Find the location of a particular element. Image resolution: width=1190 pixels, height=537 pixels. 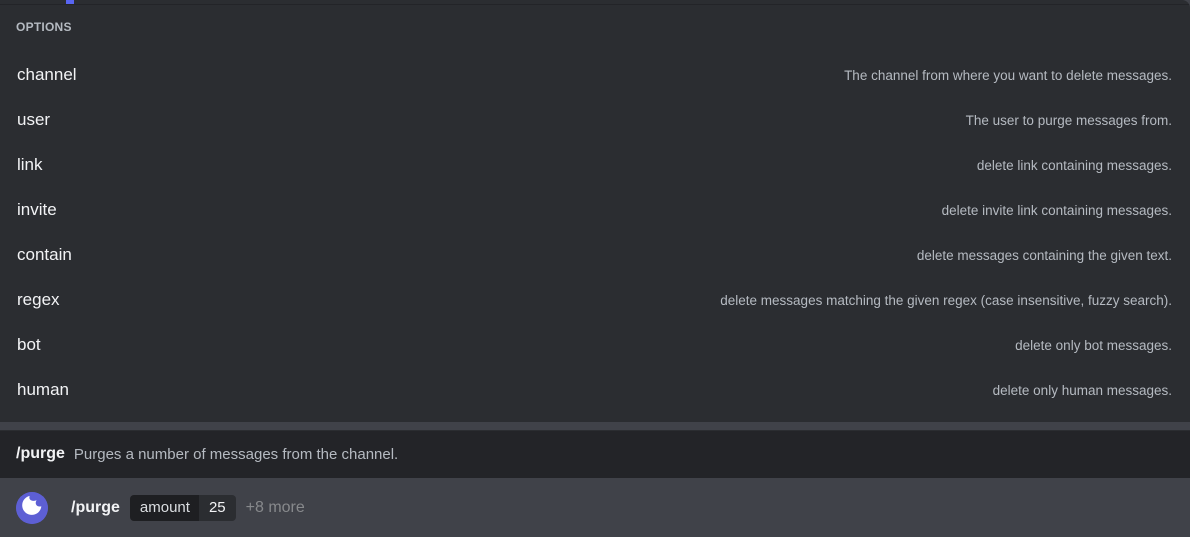

argument-pill-amount: amount 25 is located at coordinates (182, 507).